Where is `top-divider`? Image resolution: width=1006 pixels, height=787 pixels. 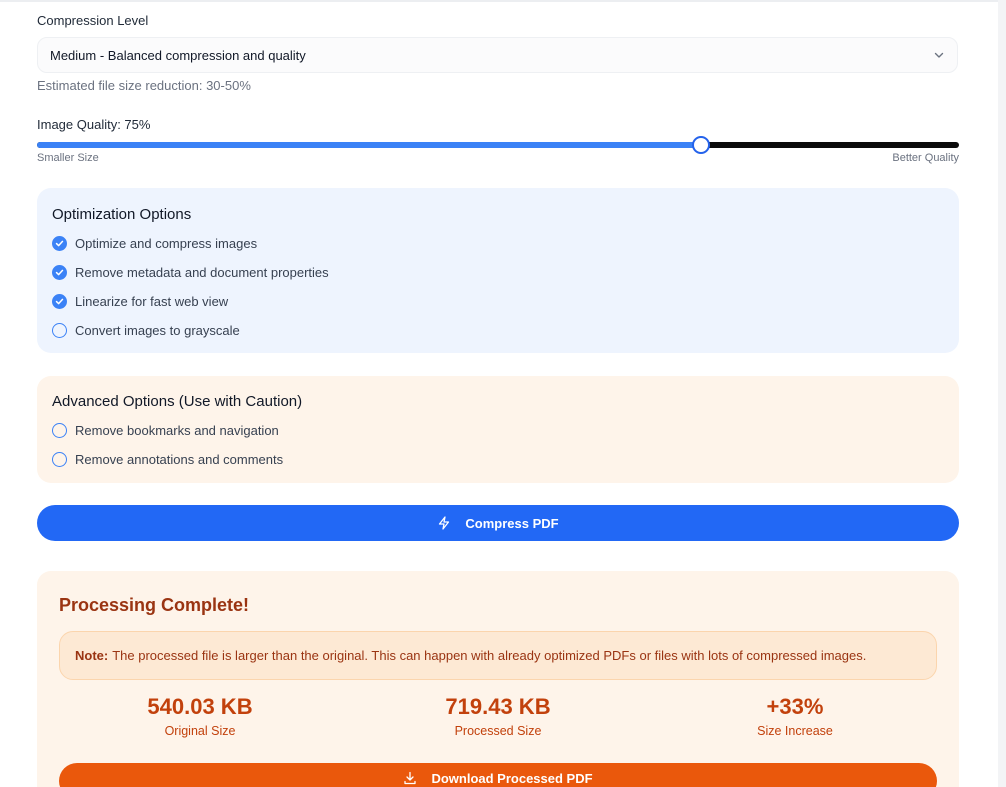 top-divider is located at coordinates (503, 1).